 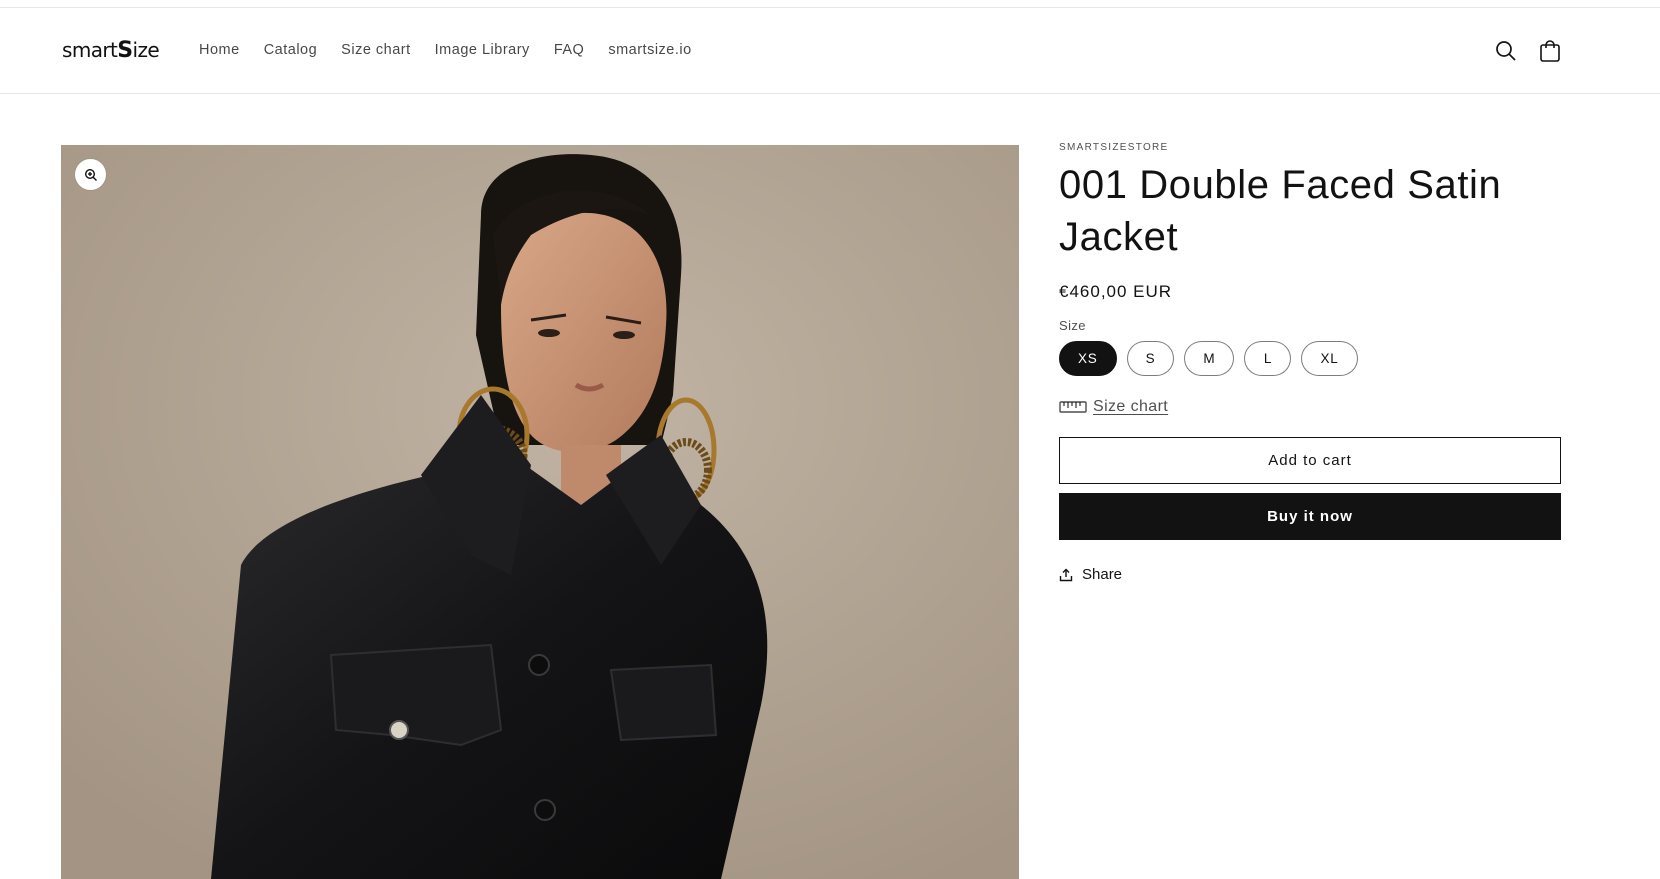 I want to click on size-option-xs: XS, so click(x=1088, y=358).